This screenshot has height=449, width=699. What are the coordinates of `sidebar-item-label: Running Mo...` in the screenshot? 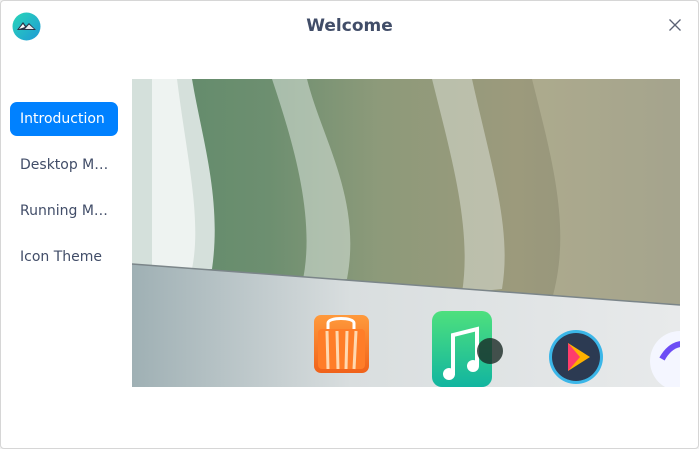 It's located at (67, 211).